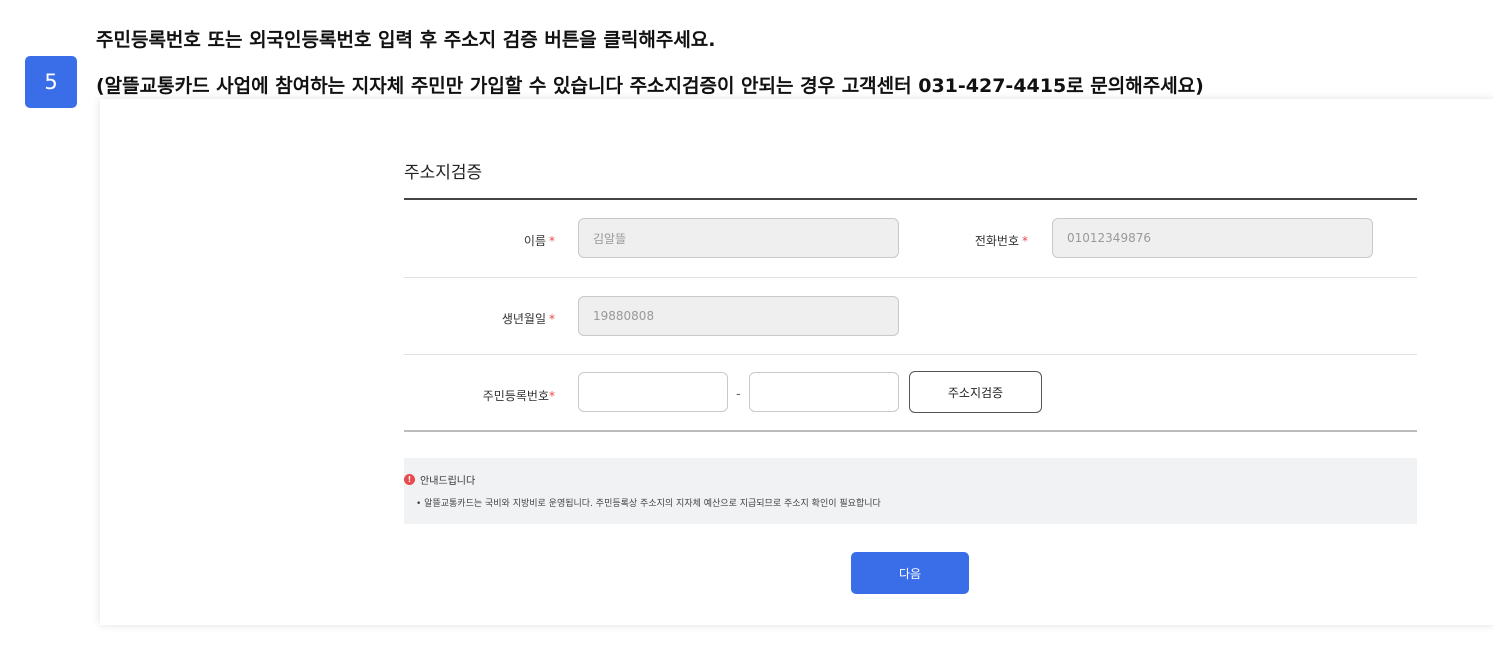 The image size is (1494, 655). What do you see at coordinates (539, 241) in the screenshot?
I see `name-label: 이름 *` at bounding box center [539, 241].